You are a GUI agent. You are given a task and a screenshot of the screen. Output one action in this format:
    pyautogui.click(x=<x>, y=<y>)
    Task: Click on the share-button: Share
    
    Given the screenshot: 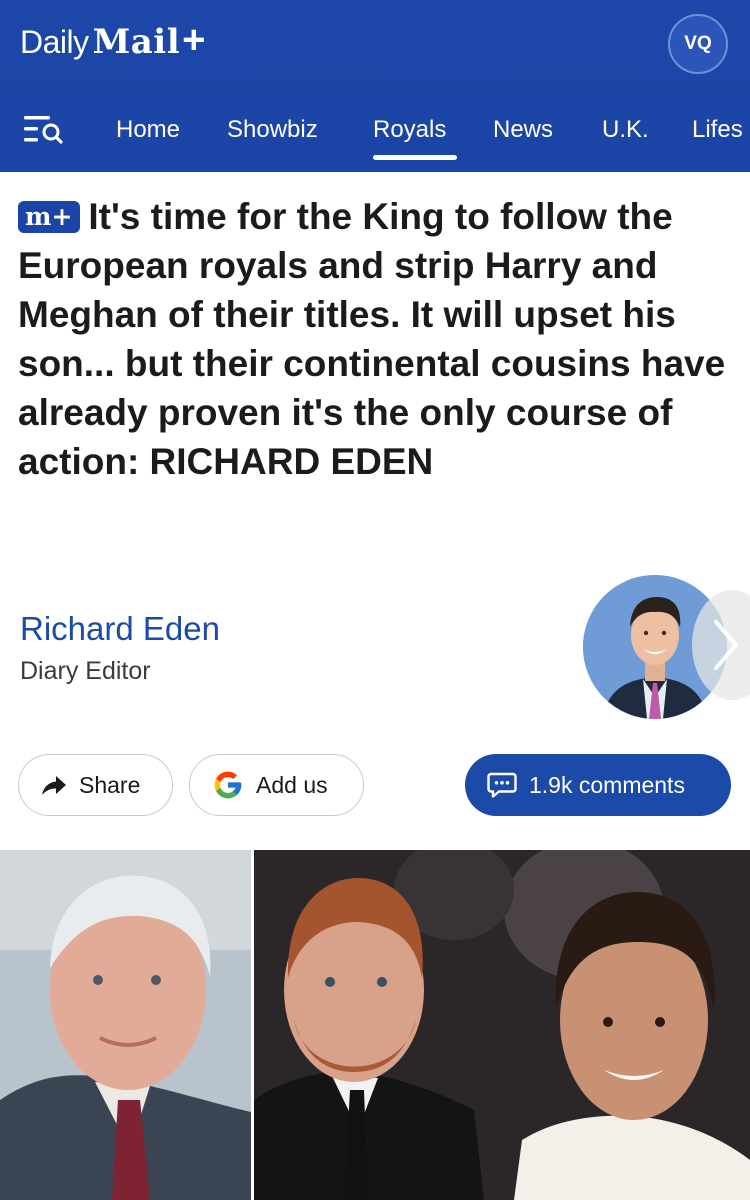 What is the action you would take?
    pyautogui.click(x=95, y=785)
    